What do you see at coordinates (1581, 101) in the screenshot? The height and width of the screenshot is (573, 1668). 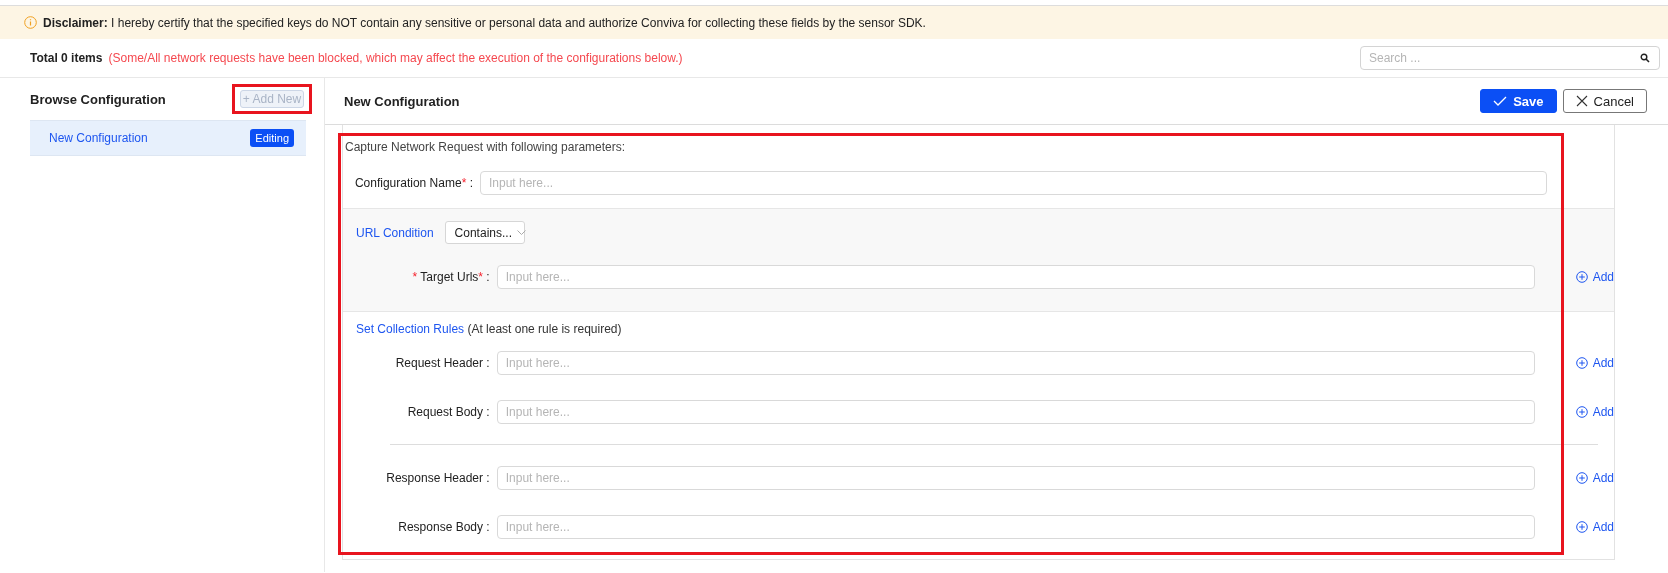 I see `close-icon` at bounding box center [1581, 101].